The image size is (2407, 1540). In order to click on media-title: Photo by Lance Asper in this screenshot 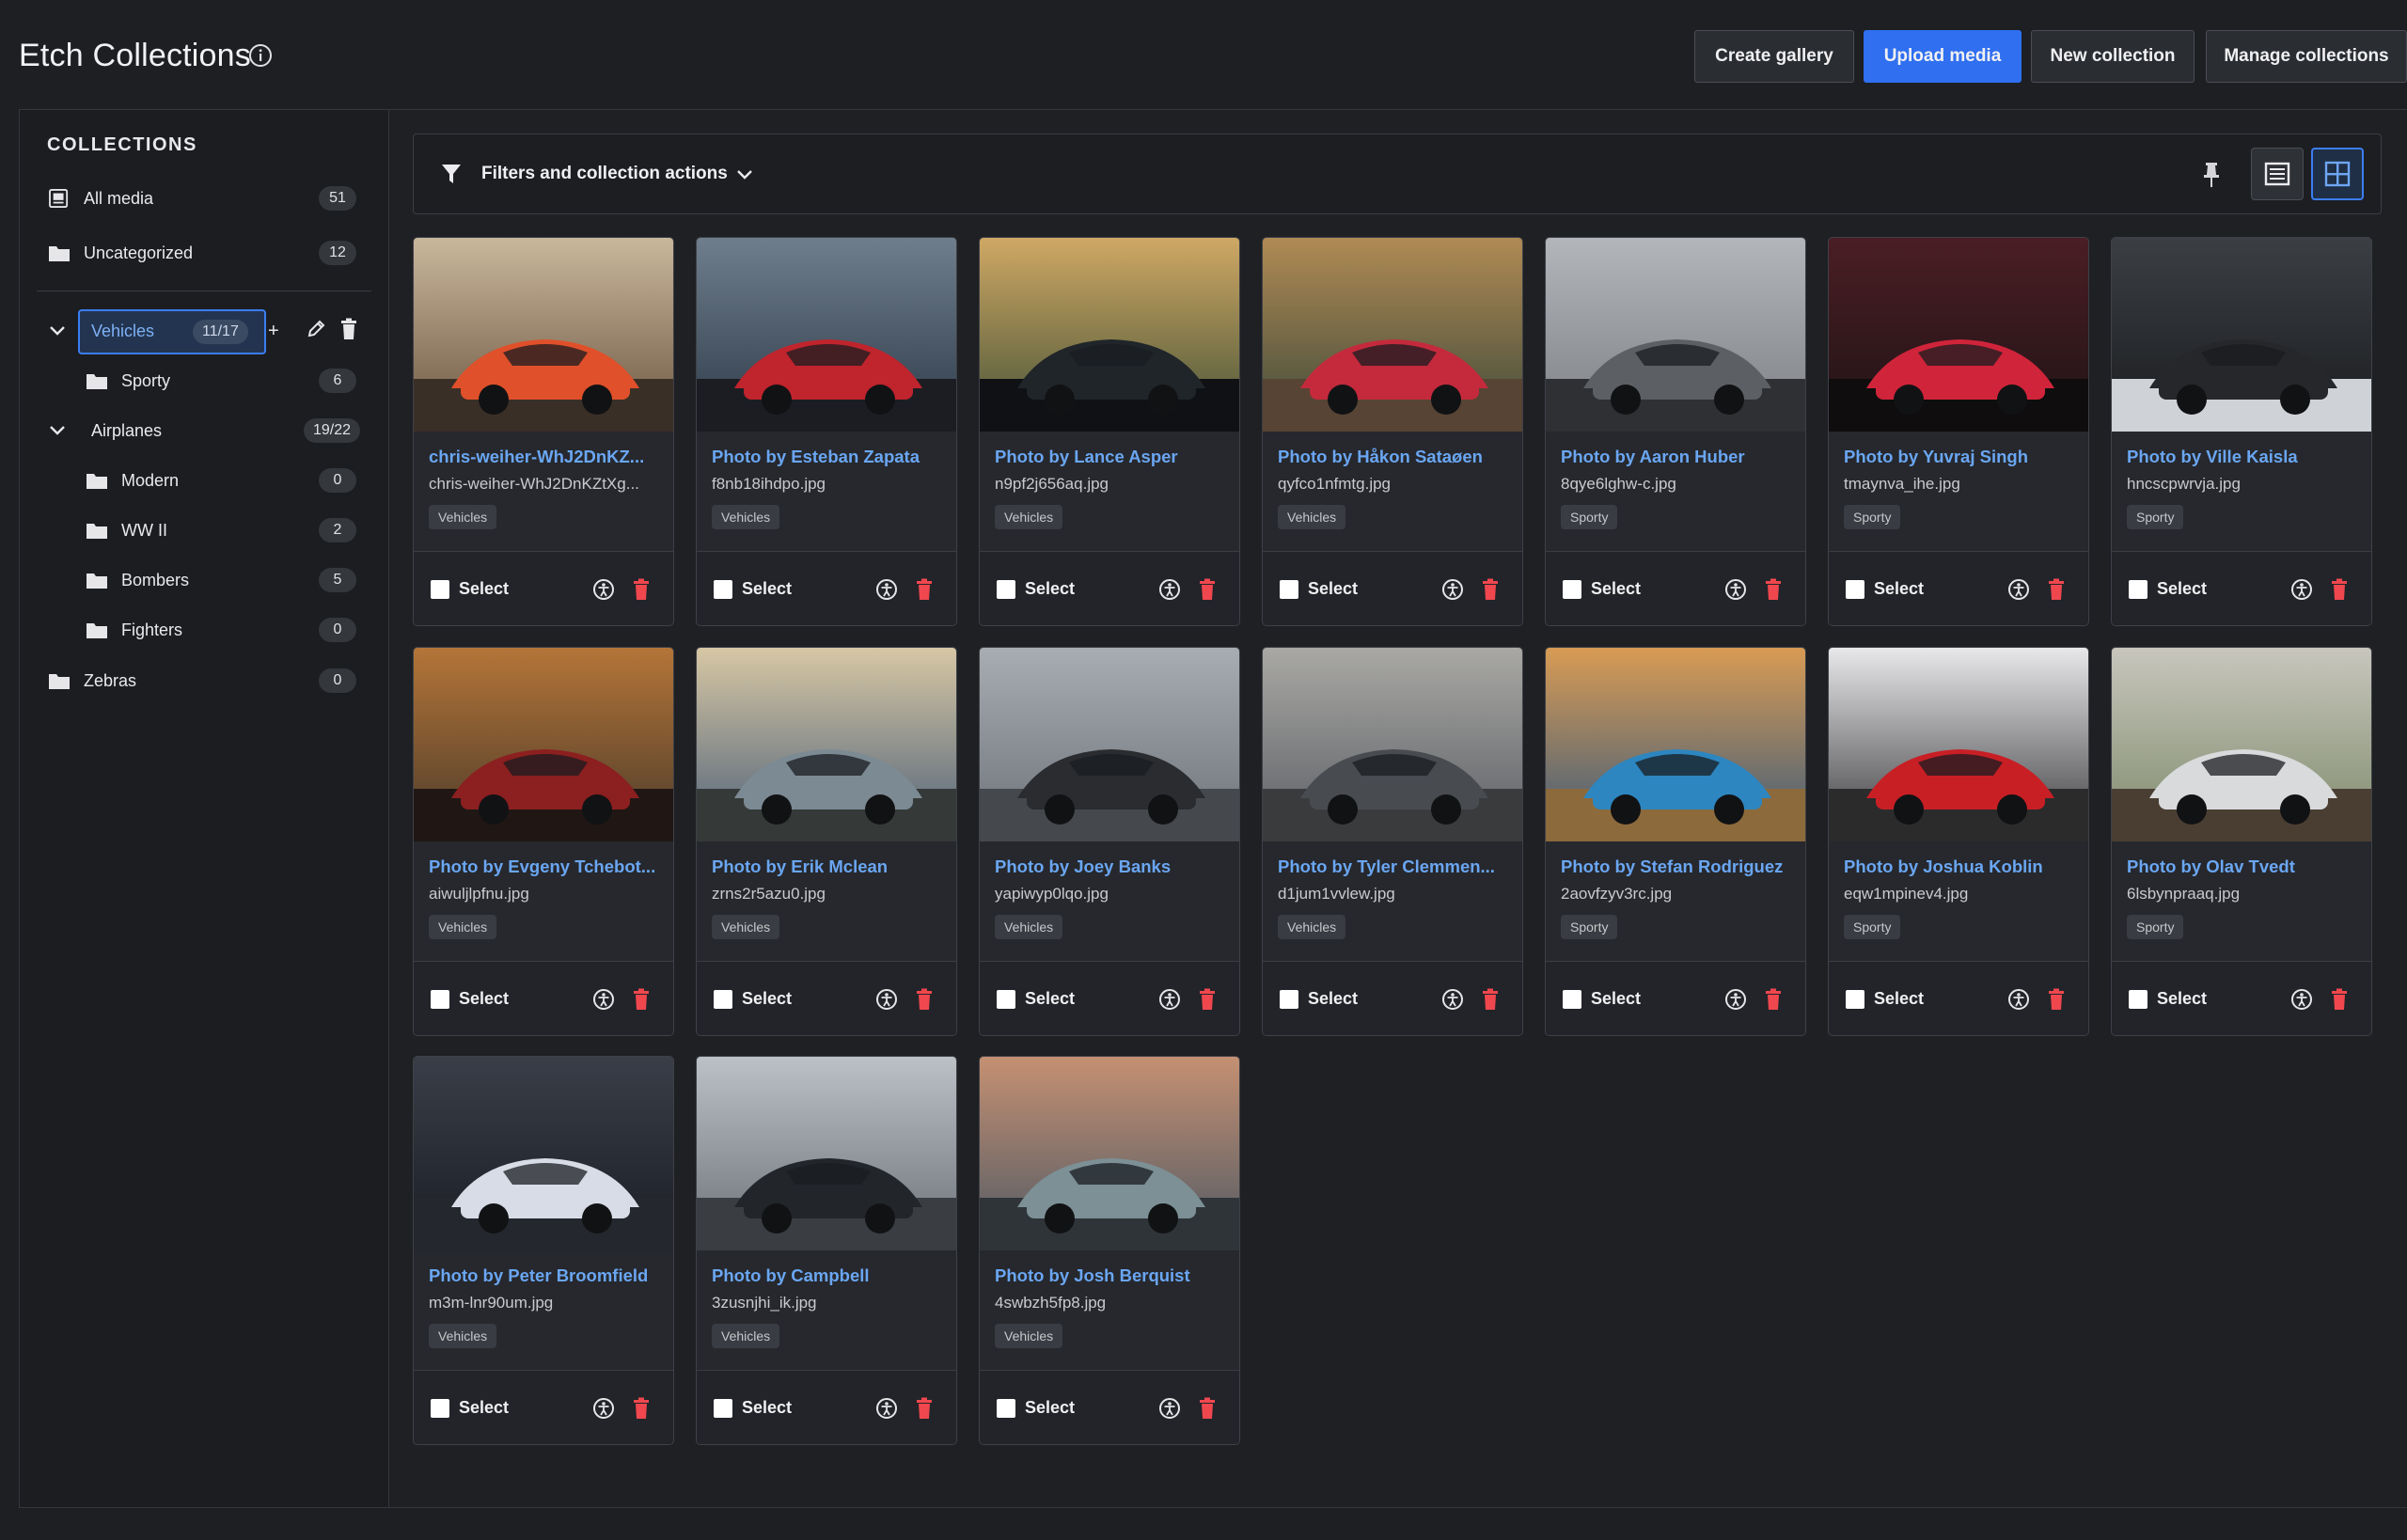, I will do `click(1112, 457)`.